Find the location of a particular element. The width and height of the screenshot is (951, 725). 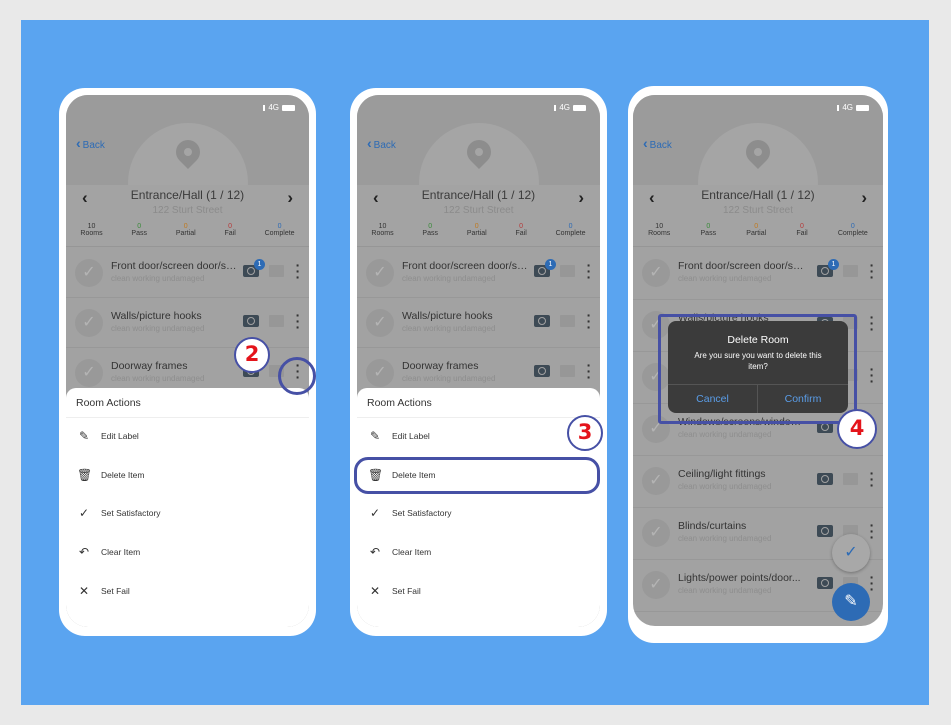

stat-label: Fail is located at coordinates (230, 233).